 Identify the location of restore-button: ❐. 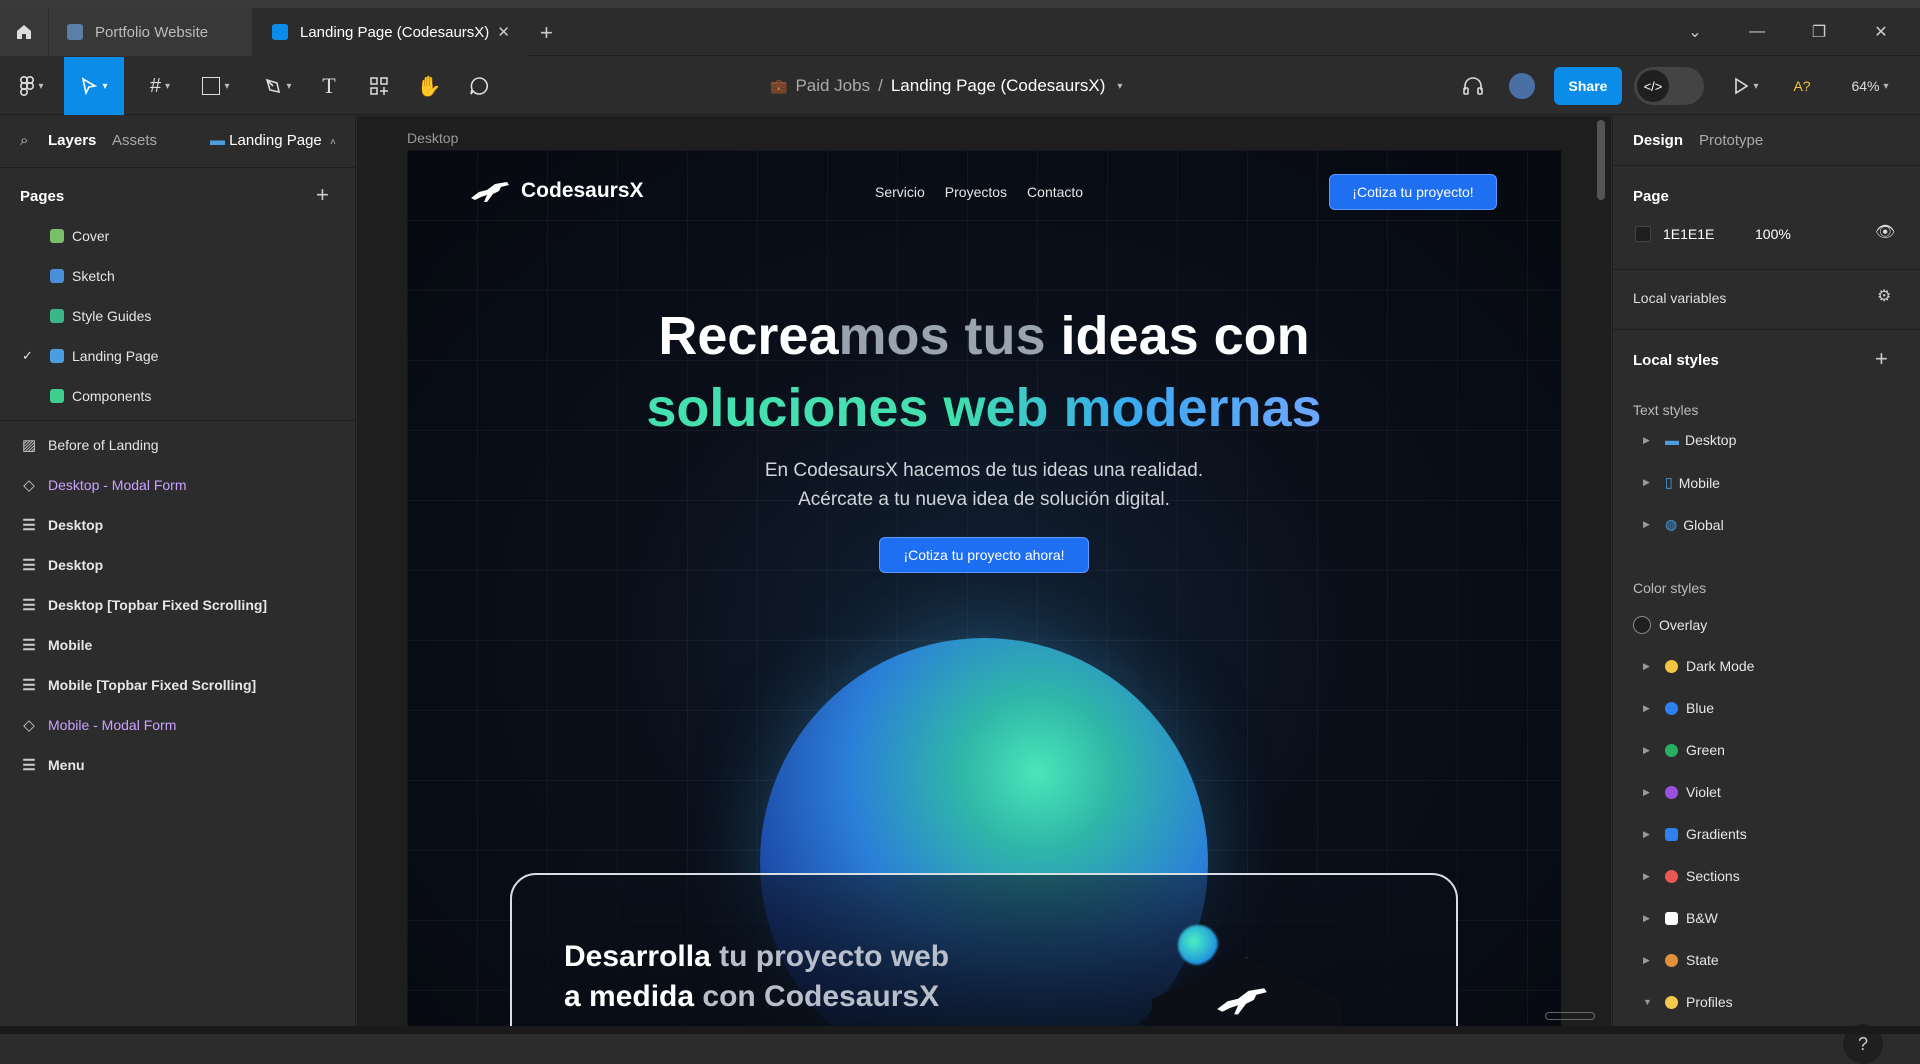
(1819, 32).